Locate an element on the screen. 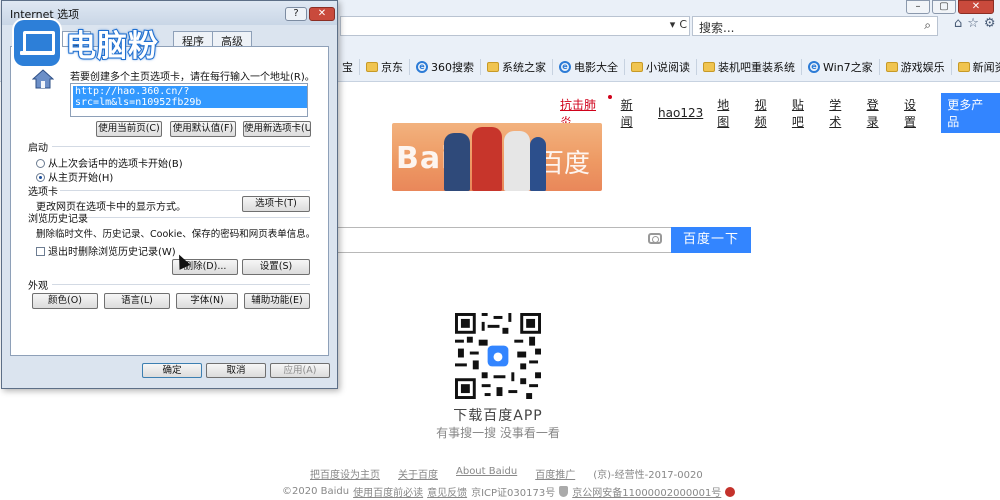  baidu-doodle-logo: Bai 百度 is located at coordinates (497, 157).